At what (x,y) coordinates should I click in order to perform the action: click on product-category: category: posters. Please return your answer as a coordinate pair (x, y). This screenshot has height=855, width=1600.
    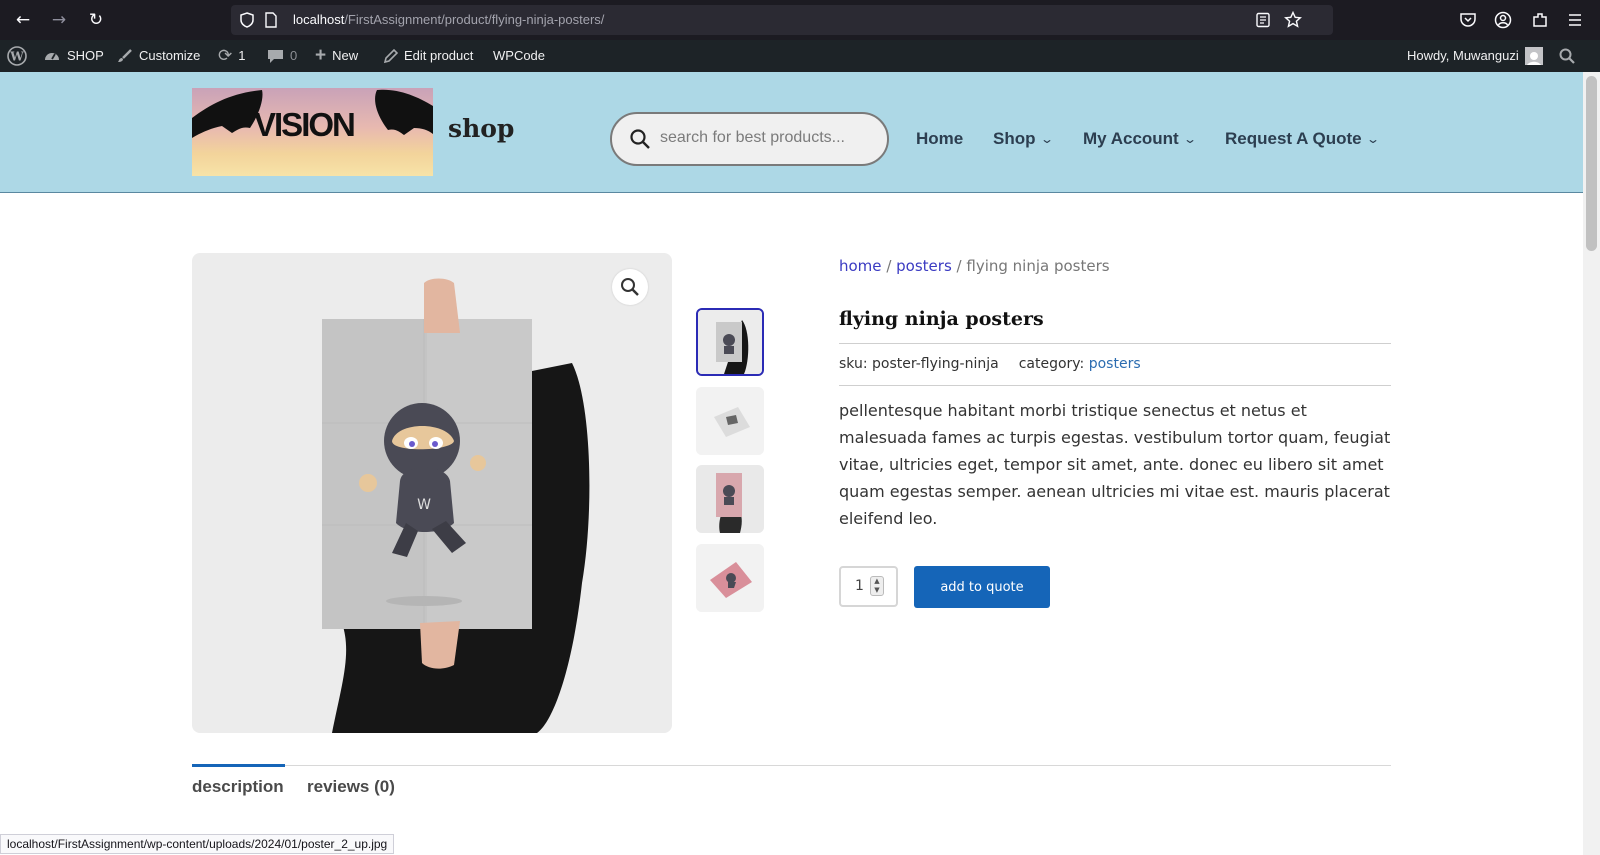
    Looking at the image, I should click on (1080, 364).